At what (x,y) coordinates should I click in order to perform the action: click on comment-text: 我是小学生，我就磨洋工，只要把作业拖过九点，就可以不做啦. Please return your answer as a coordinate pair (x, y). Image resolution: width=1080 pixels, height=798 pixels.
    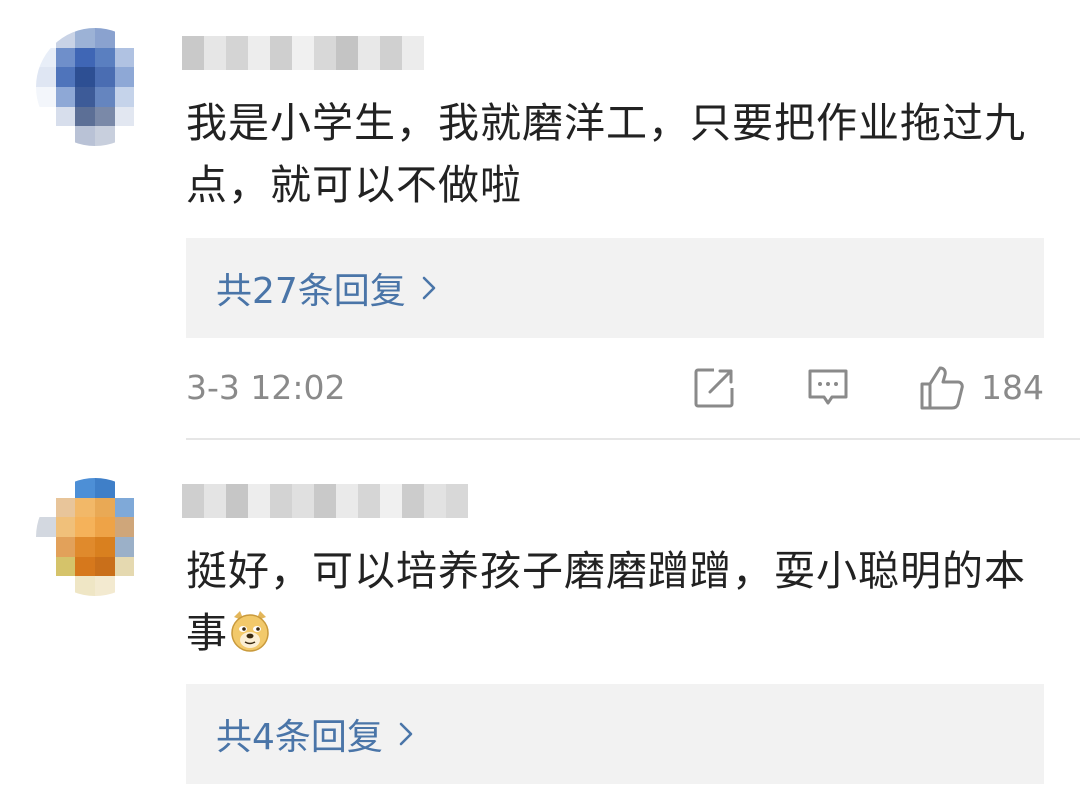
    Looking at the image, I should click on (606, 154).